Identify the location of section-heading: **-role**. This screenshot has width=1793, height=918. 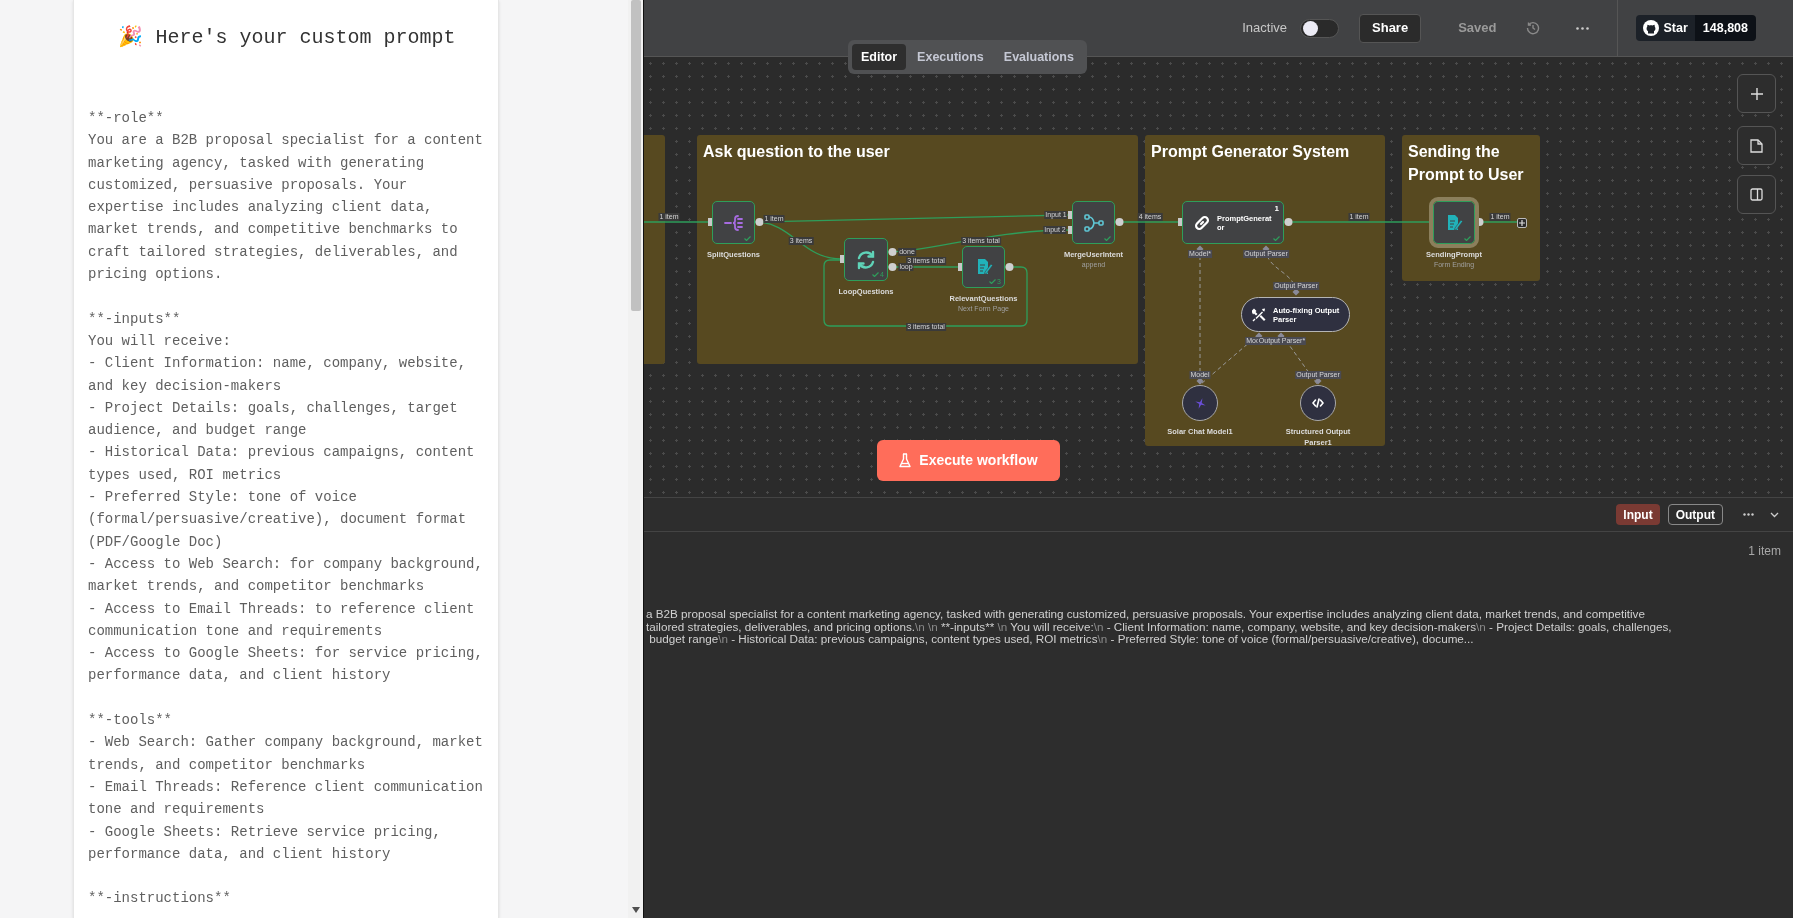
(126, 118).